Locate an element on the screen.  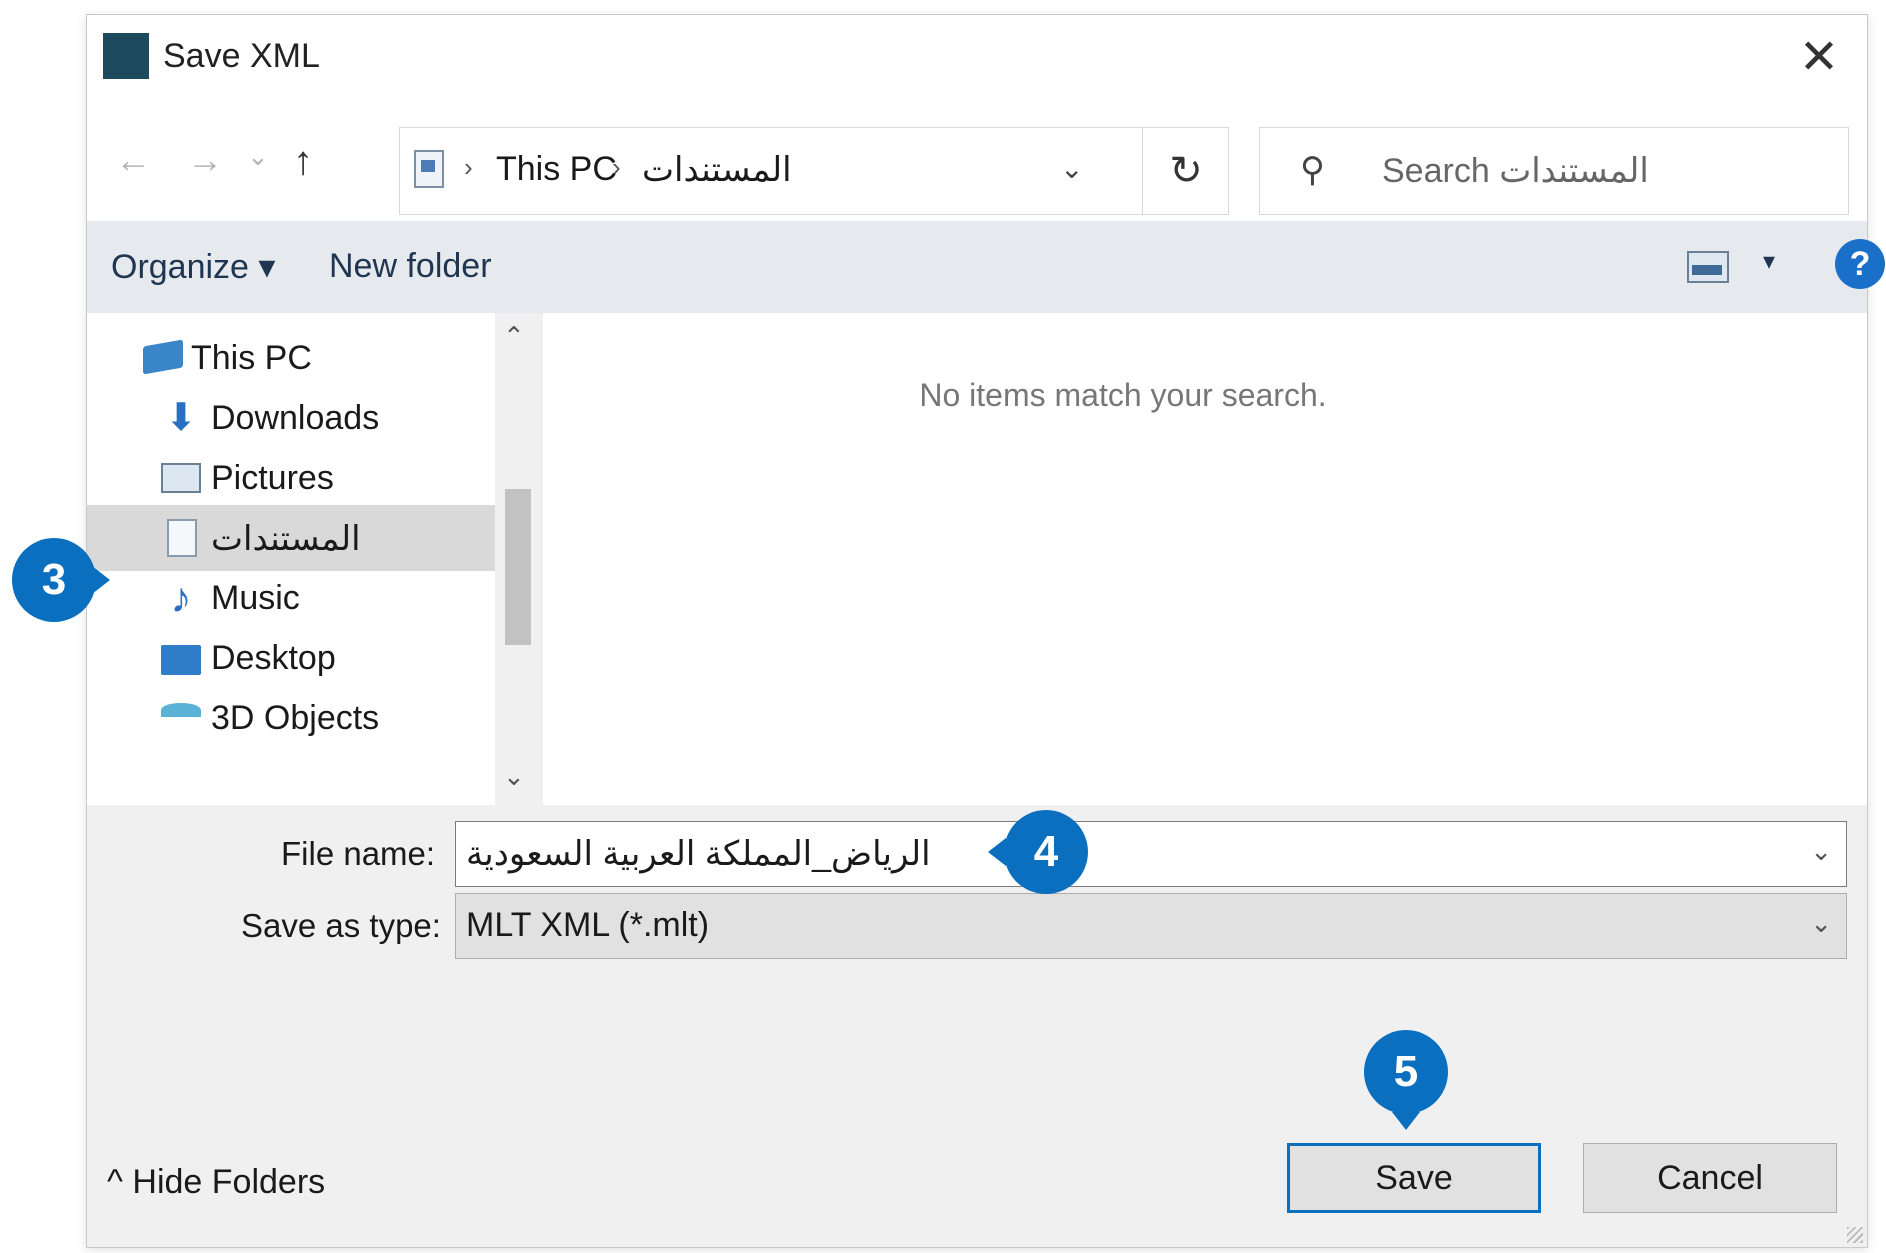
search-box: ⚲ is located at coordinates (1554, 171).